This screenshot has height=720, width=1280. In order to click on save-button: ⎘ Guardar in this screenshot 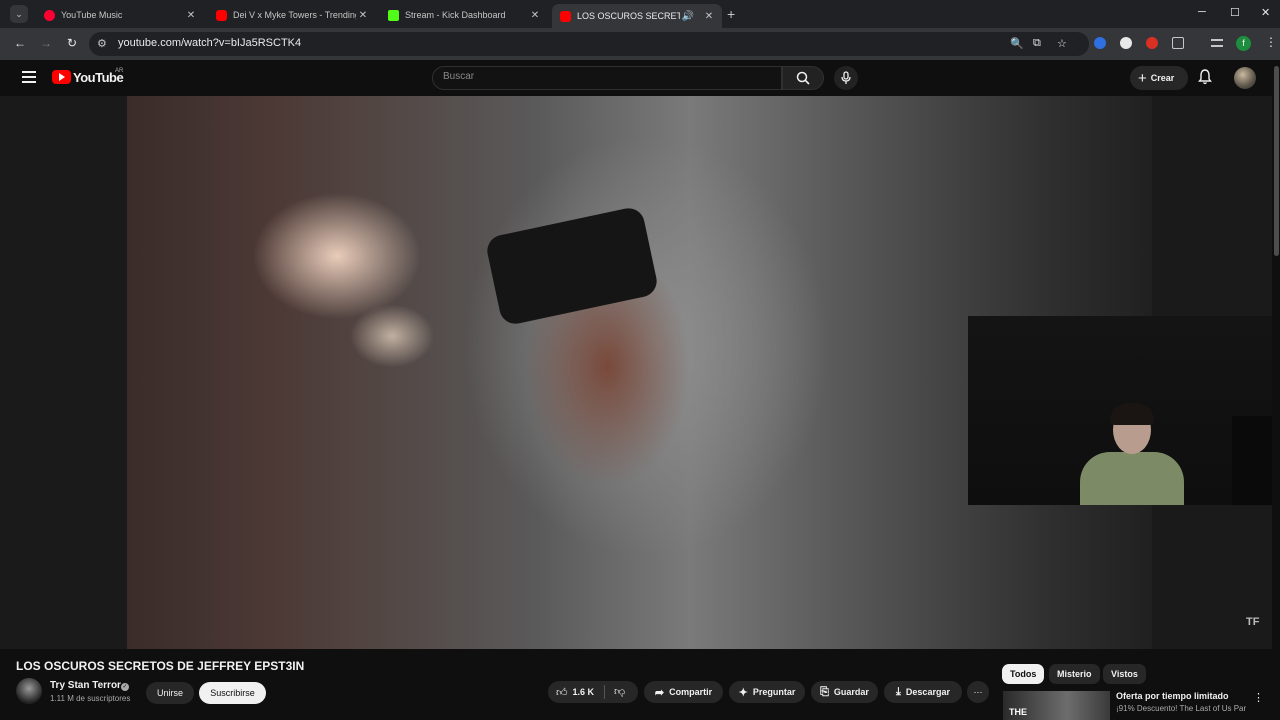, I will do `click(844, 692)`.